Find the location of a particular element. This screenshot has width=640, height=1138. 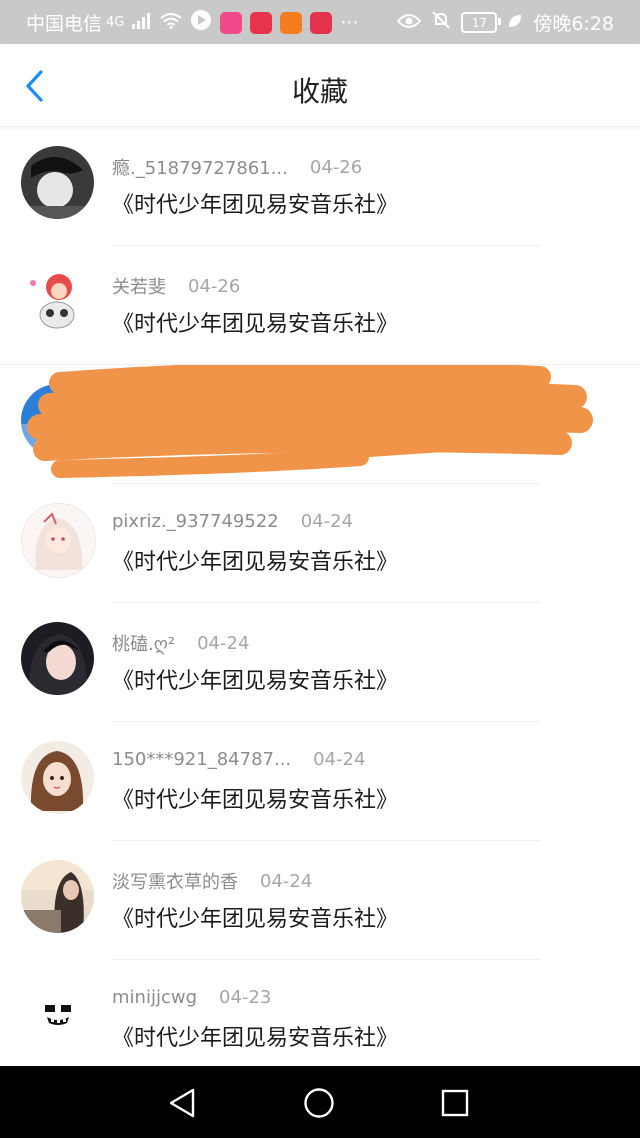

item-meta: 关若斐 04-26 is located at coordinates (176, 286).